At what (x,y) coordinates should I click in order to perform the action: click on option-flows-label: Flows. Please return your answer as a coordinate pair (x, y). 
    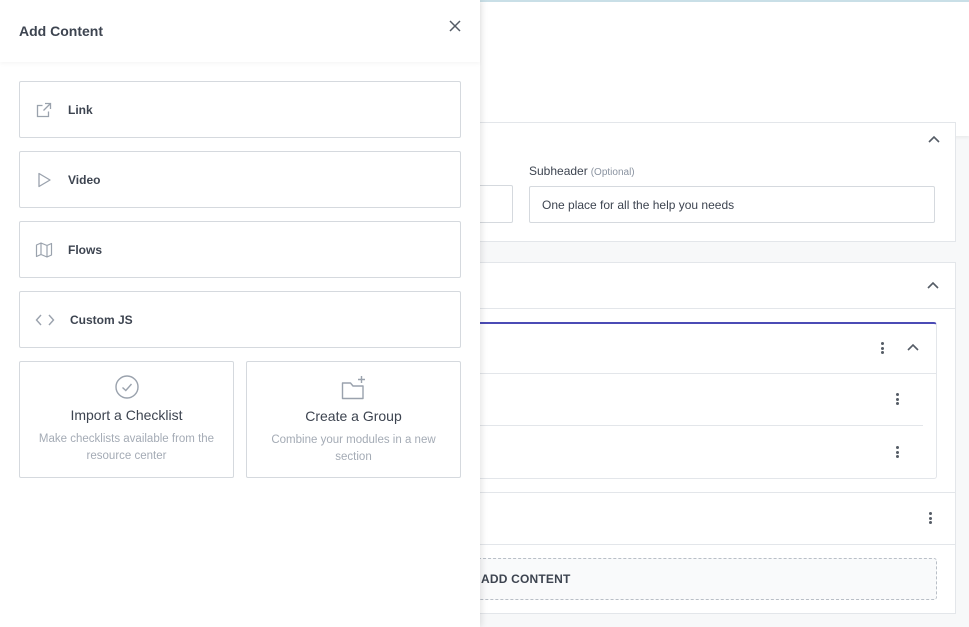
    Looking at the image, I should click on (85, 249).